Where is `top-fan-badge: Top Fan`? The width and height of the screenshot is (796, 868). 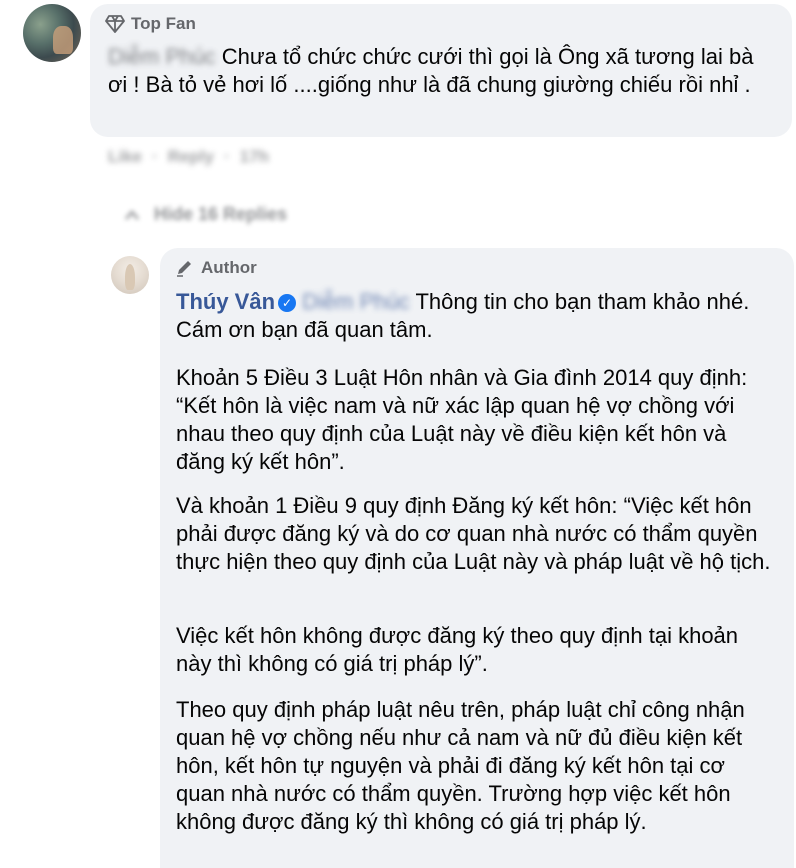
top-fan-badge: Top Fan is located at coordinates (150, 24).